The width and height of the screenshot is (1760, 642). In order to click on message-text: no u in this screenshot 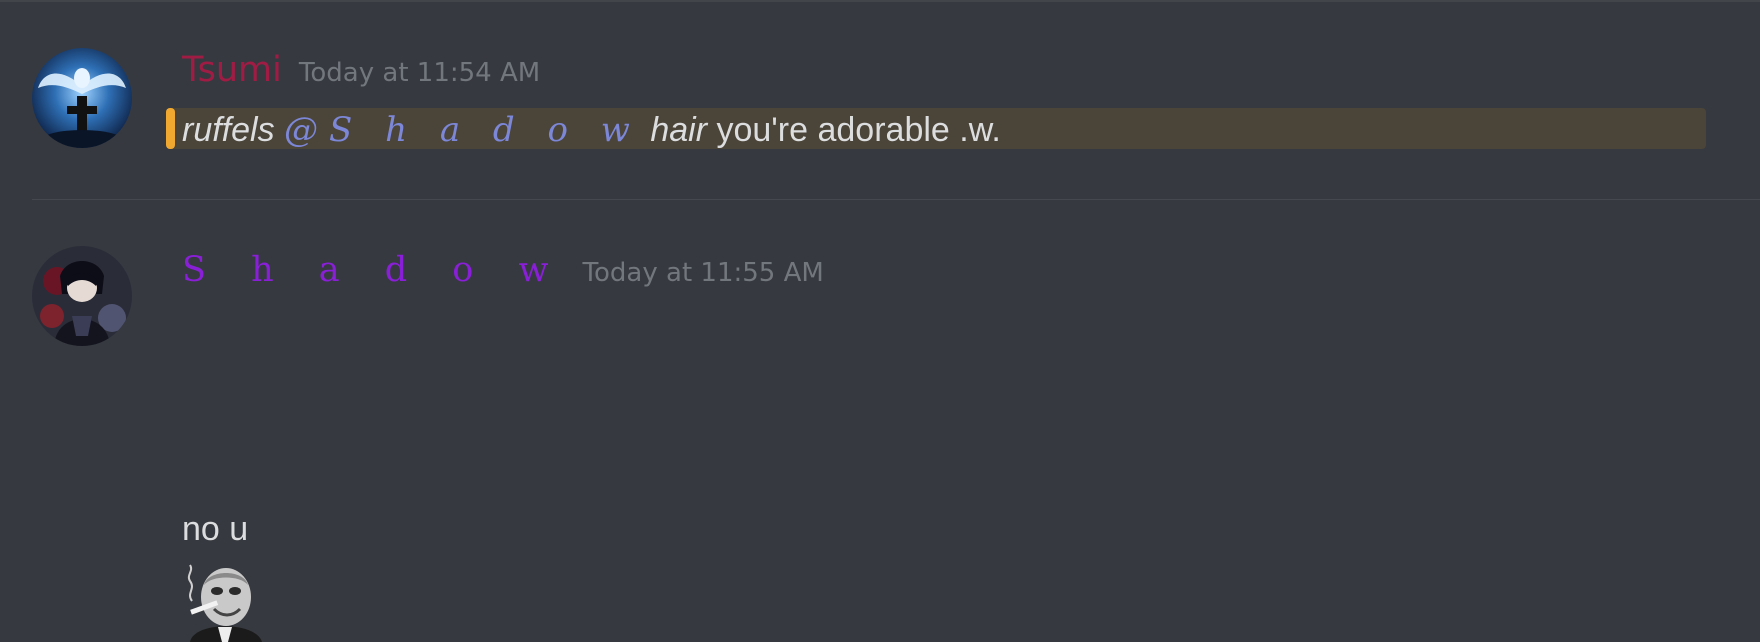, I will do `click(215, 529)`.